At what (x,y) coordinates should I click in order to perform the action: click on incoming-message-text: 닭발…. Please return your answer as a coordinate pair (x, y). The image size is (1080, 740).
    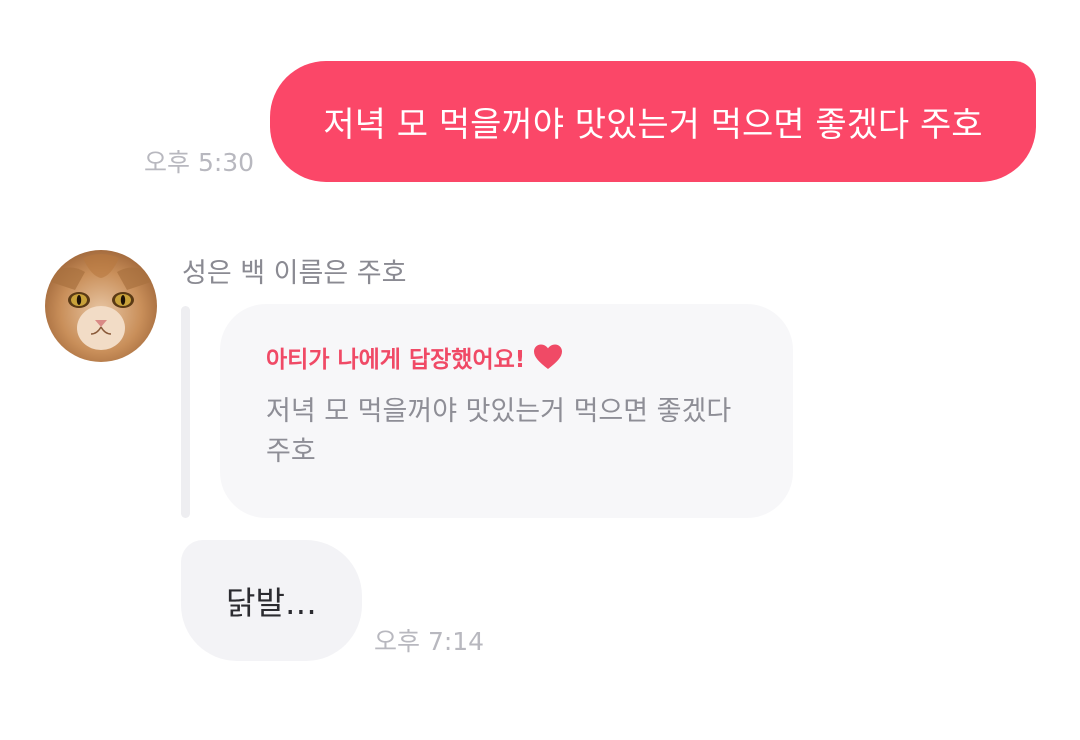
    Looking at the image, I should click on (271, 602).